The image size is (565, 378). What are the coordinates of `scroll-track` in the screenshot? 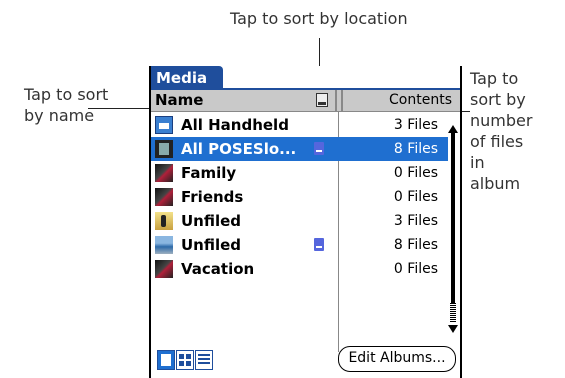 It's located at (453, 219).